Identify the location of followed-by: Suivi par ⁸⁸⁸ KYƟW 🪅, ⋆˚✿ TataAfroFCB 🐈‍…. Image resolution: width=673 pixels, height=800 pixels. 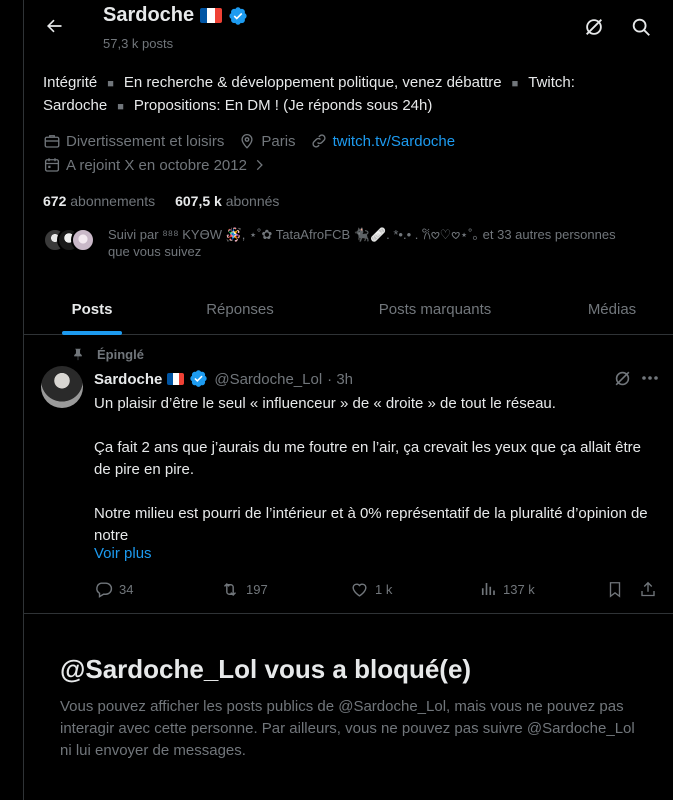
(335, 243).